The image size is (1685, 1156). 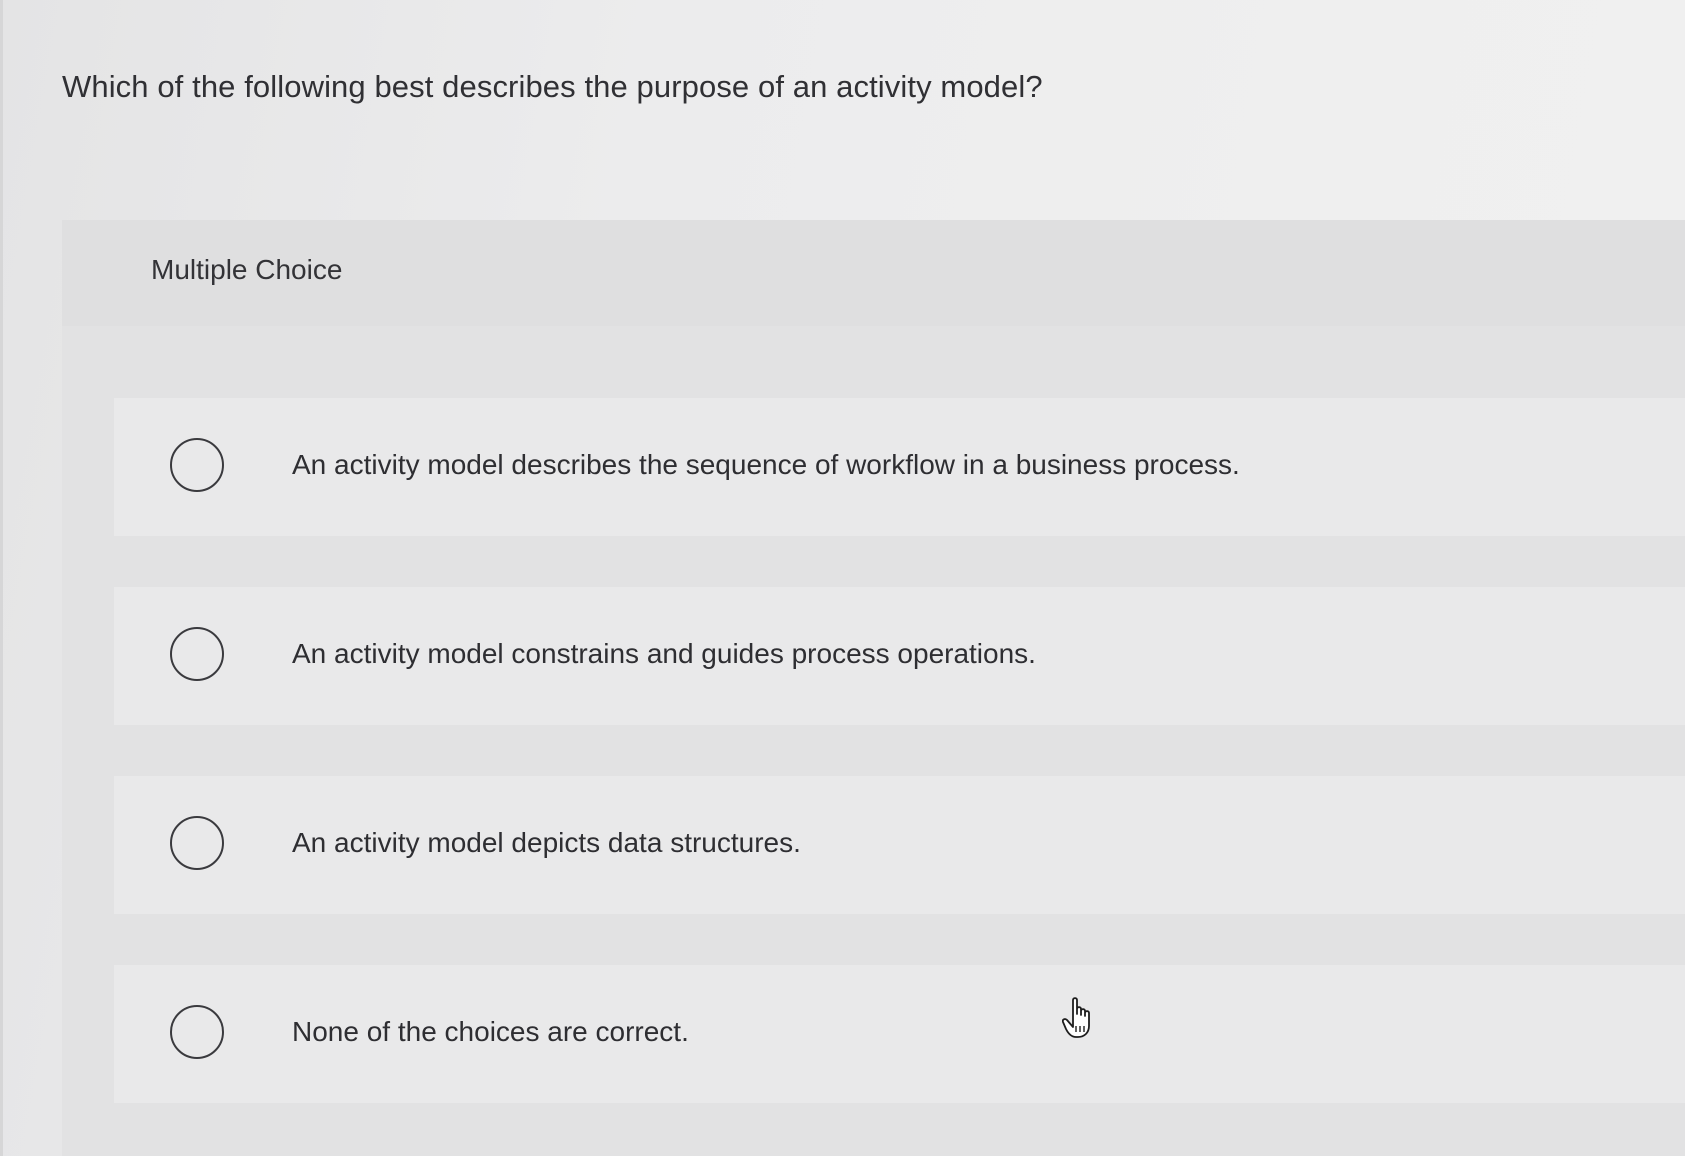 What do you see at coordinates (1, 578) in the screenshot?
I see `window-edge` at bounding box center [1, 578].